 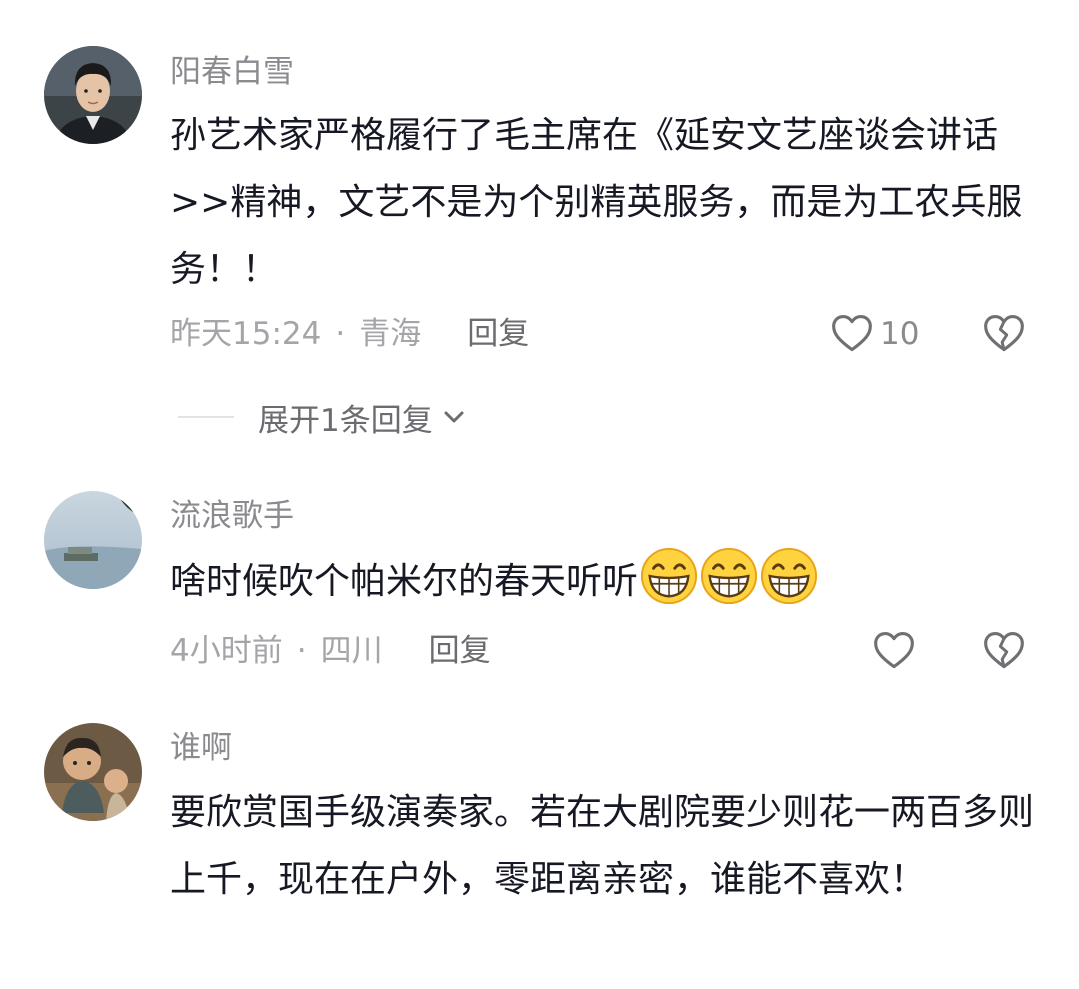 I want to click on timestamp: 4小时前, so click(x=226, y=651).